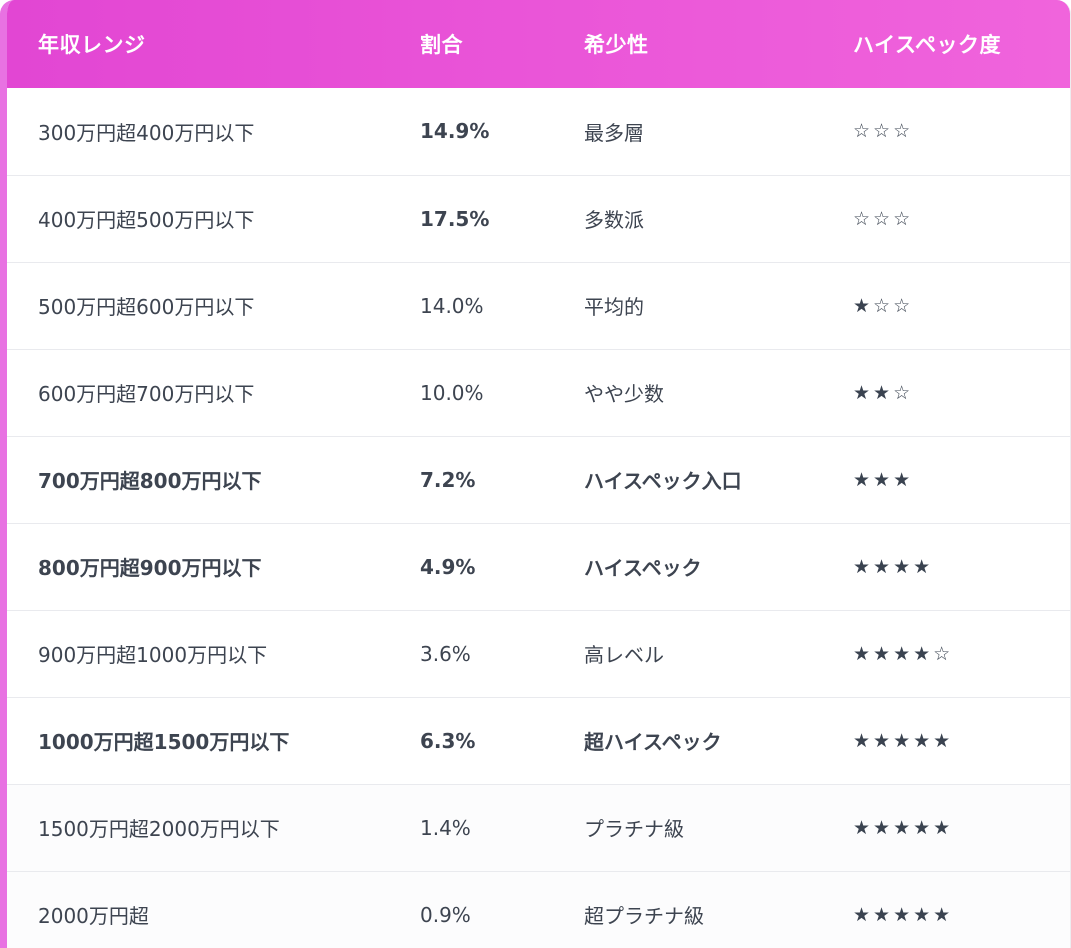 This screenshot has width=1071, height=948. Describe the element at coordinates (614, 307) in the screenshot. I see `rarity-cell: 平均的` at that location.